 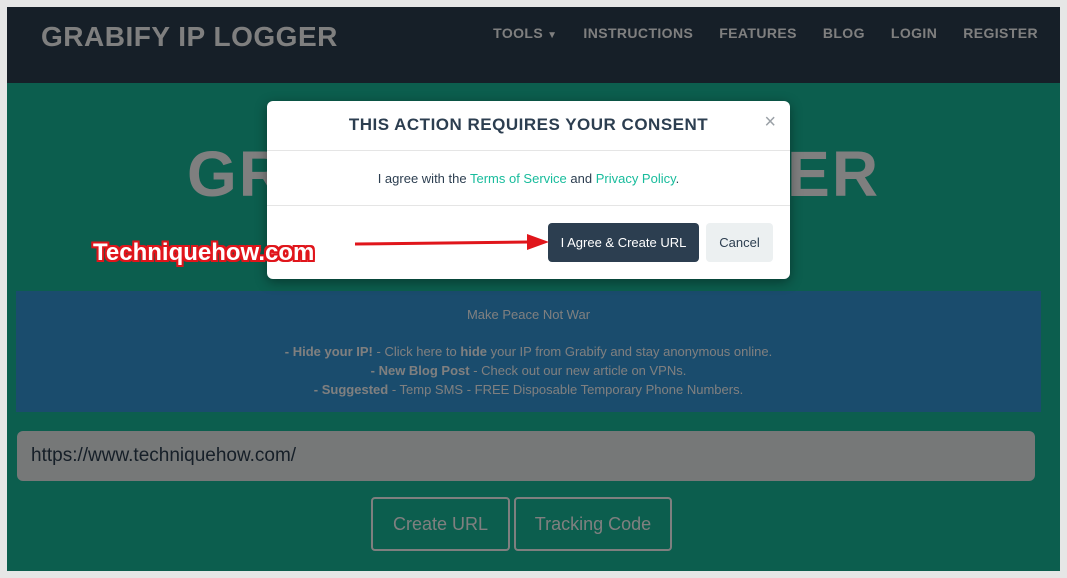 I want to click on agree-create-url-button: I Agree & Create URL, so click(x=623, y=242).